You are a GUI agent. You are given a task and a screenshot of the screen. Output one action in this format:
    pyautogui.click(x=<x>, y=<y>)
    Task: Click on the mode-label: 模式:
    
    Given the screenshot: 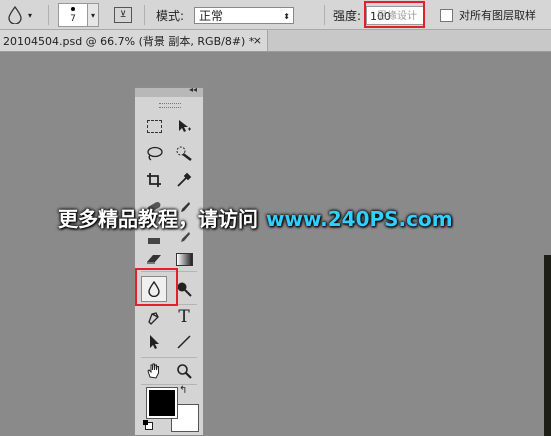 What is the action you would take?
    pyautogui.click(x=170, y=15)
    